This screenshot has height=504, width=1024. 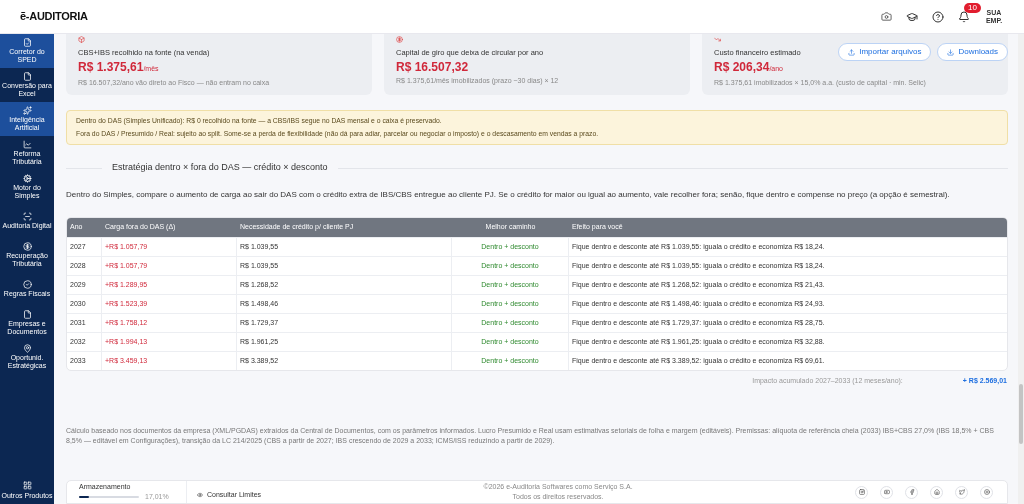 What do you see at coordinates (886, 16) in the screenshot?
I see `capture-icon` at bounding box center [886, 16].